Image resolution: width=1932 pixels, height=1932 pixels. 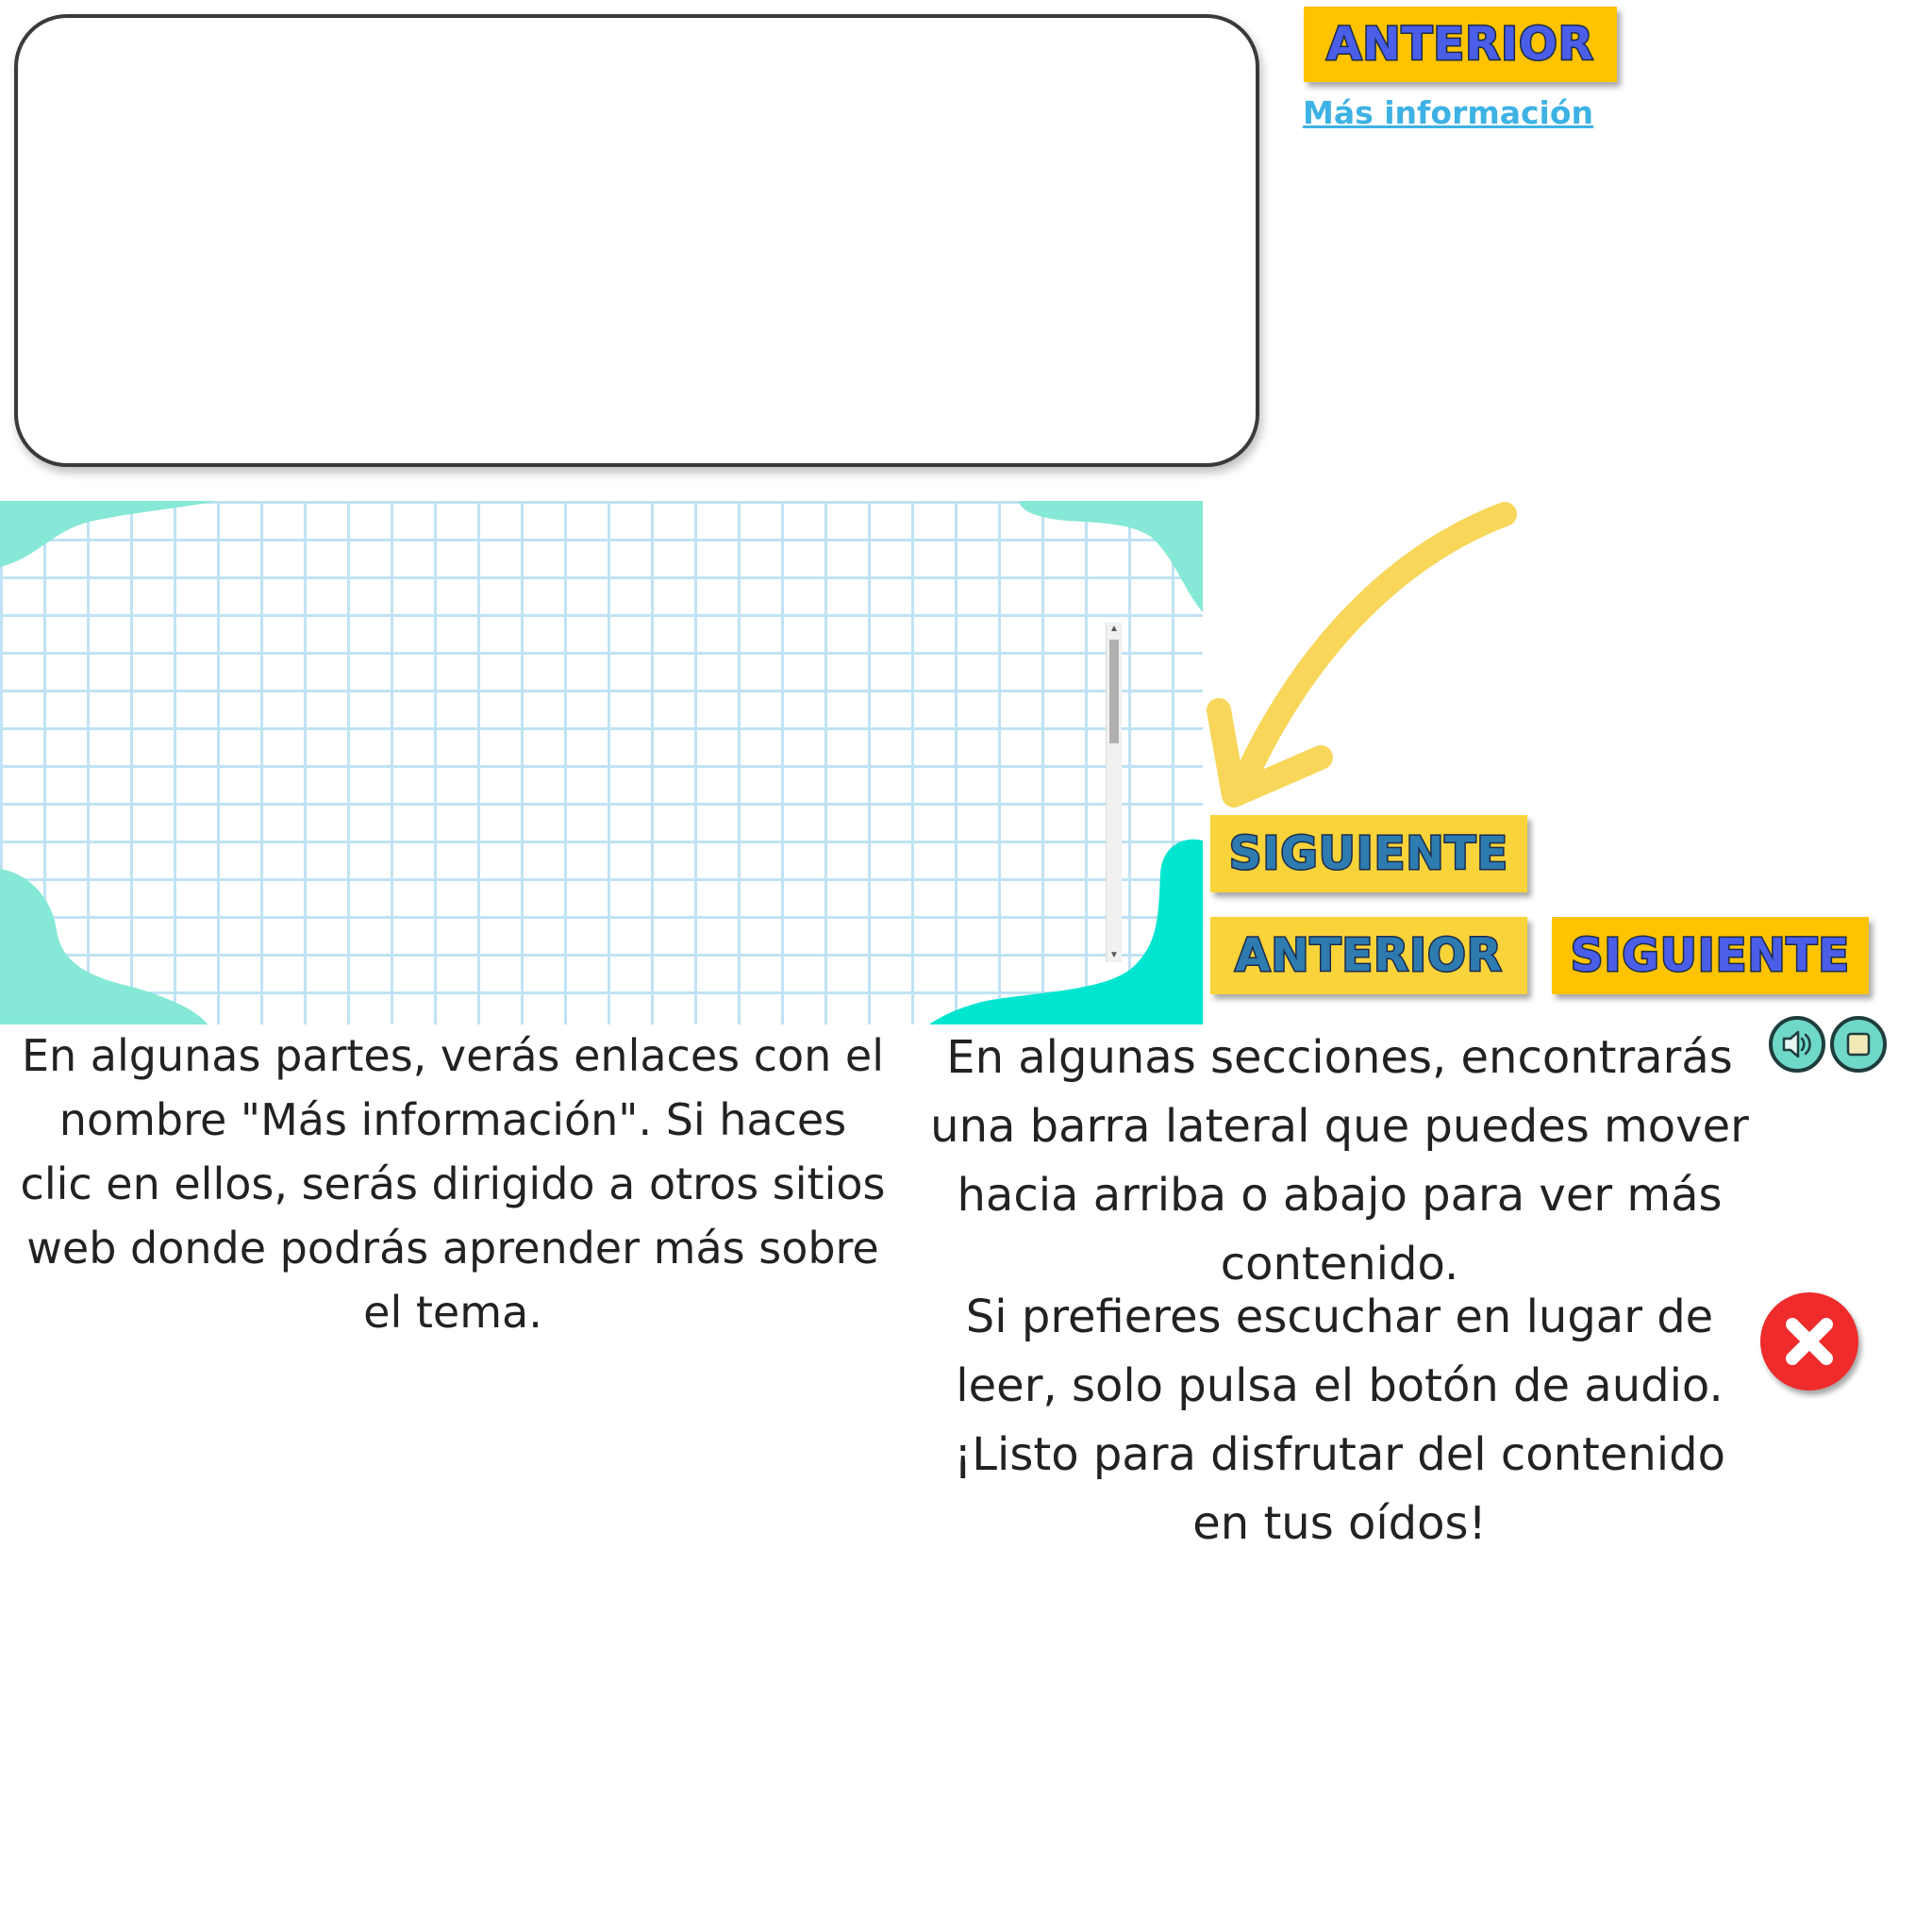 What do you see at coordinates (104, 947) in the screenshot?
I see `blob-bottom-left` at bounding box center [104, 947].